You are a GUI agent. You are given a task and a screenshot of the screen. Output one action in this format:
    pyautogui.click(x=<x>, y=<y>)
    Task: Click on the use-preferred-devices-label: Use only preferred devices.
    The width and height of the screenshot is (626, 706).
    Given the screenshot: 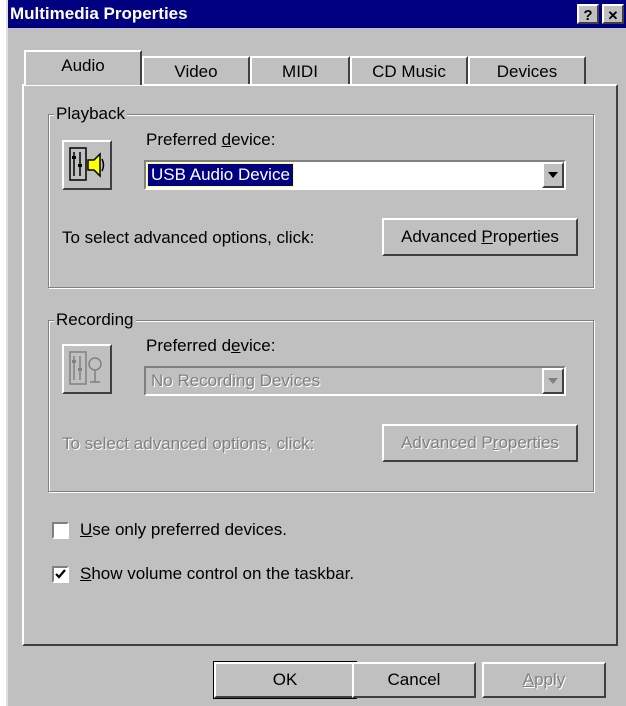 What is the action you would take?
    pyautogui.click(x=183, y=530)
    